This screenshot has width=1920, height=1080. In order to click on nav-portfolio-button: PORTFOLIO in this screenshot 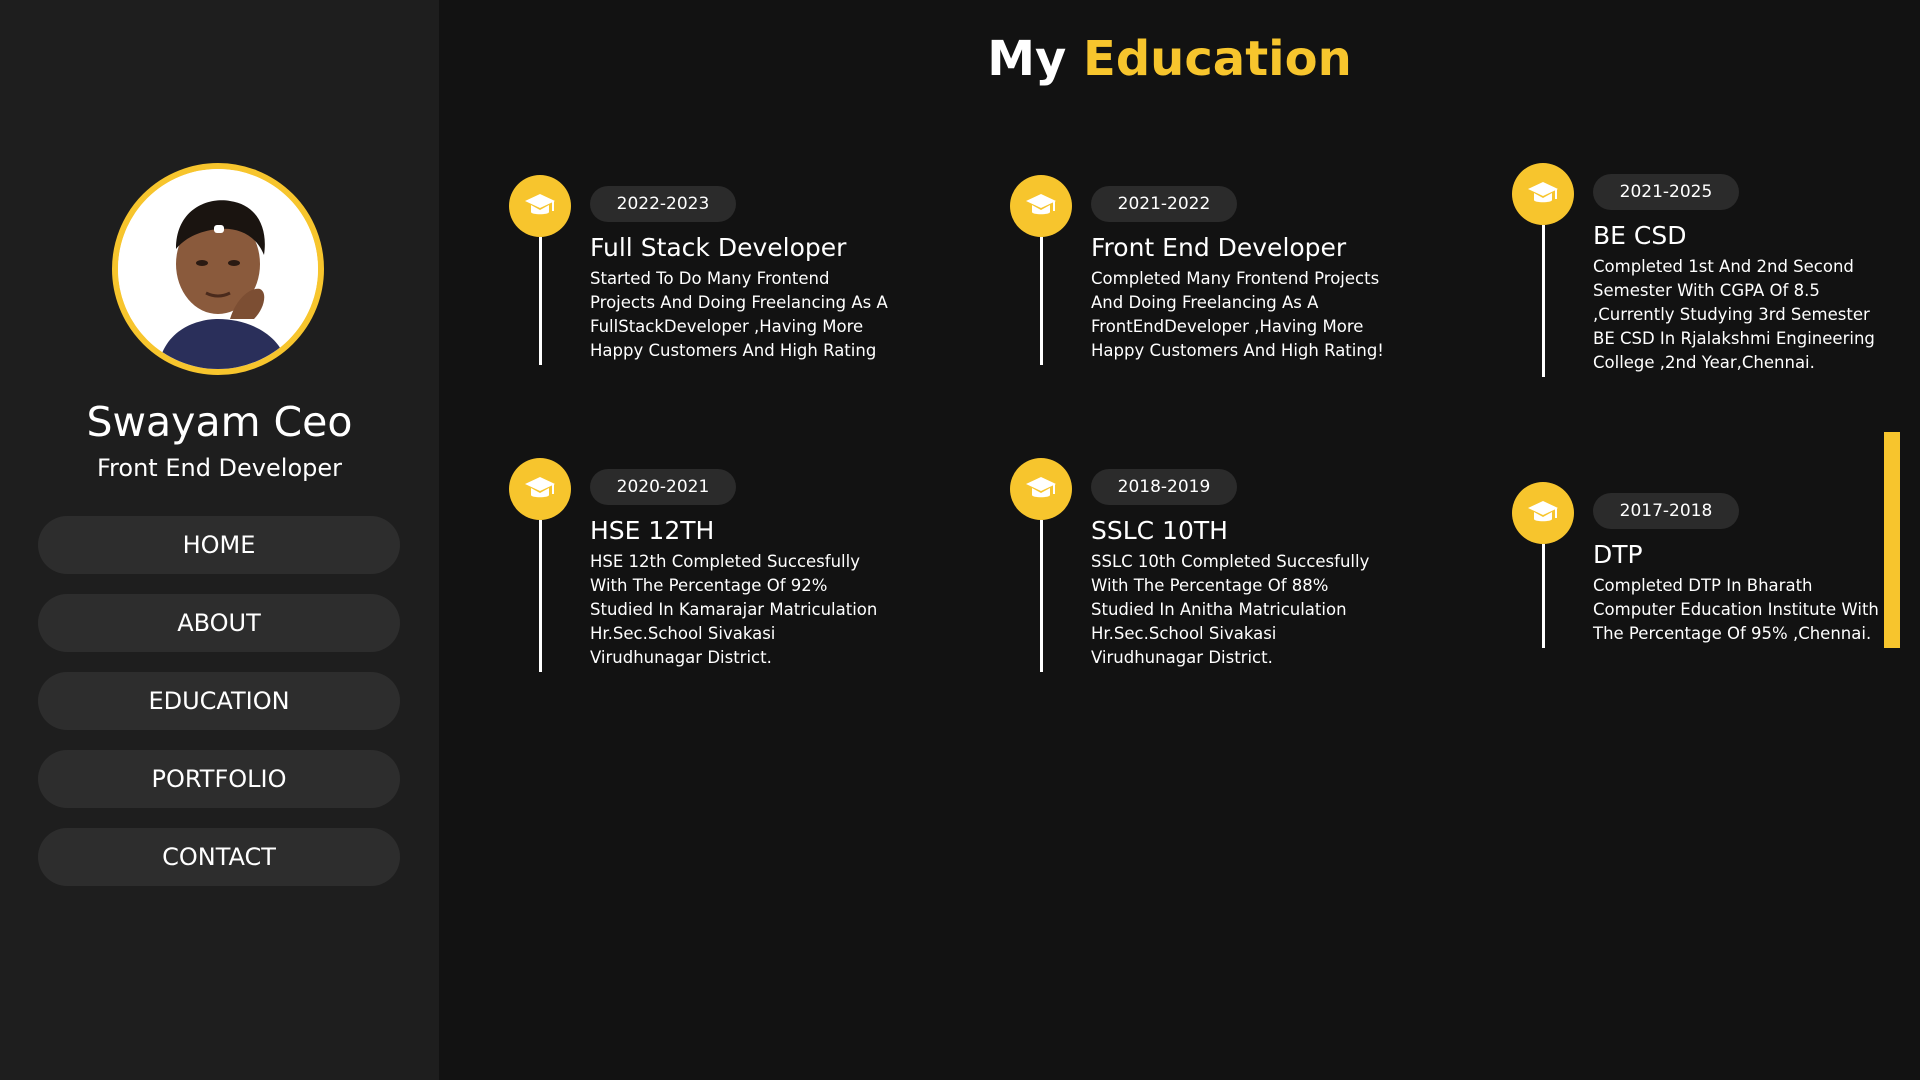, I will do `click(219, 779)`.